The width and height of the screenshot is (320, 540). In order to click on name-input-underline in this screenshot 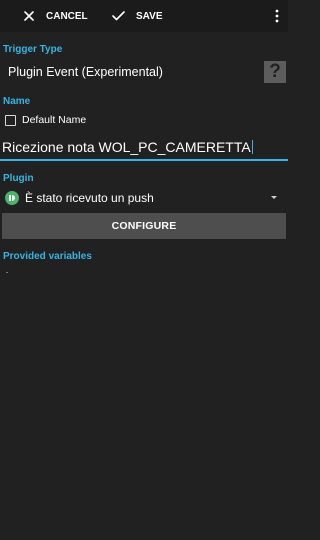, I will do `click(144, 160)`.